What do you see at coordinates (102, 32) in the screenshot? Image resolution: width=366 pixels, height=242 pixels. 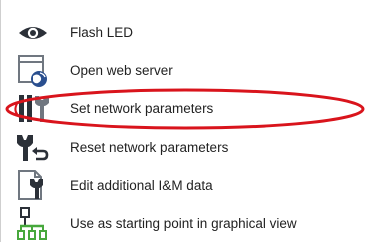 I see `menu-item-label: Flash LED` at bounding box center [102, 32].